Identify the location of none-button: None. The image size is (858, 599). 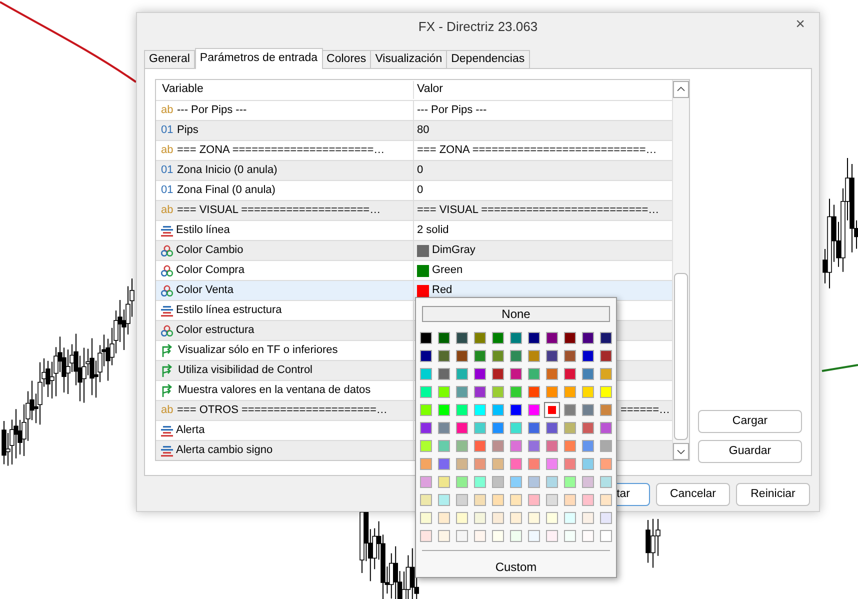
(516, 314).